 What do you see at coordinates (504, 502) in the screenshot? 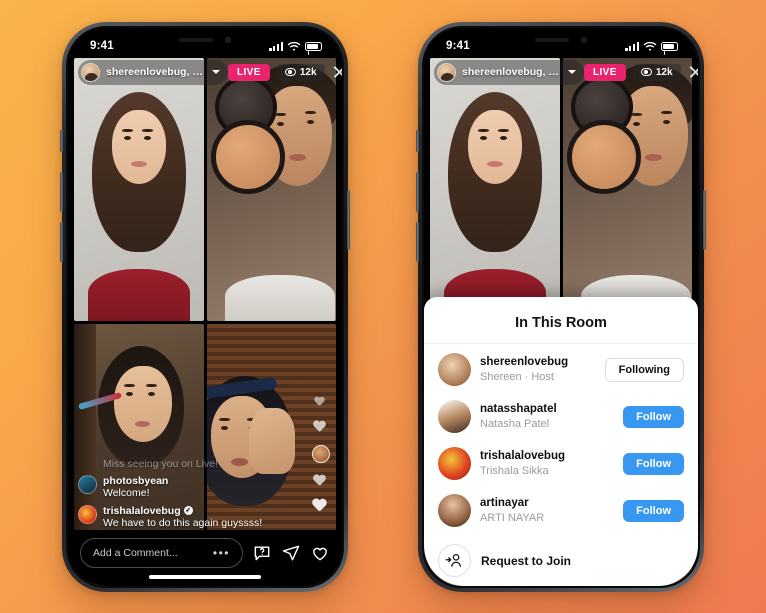
I see `member-username: artinayar` at bounding box center [504, 502].